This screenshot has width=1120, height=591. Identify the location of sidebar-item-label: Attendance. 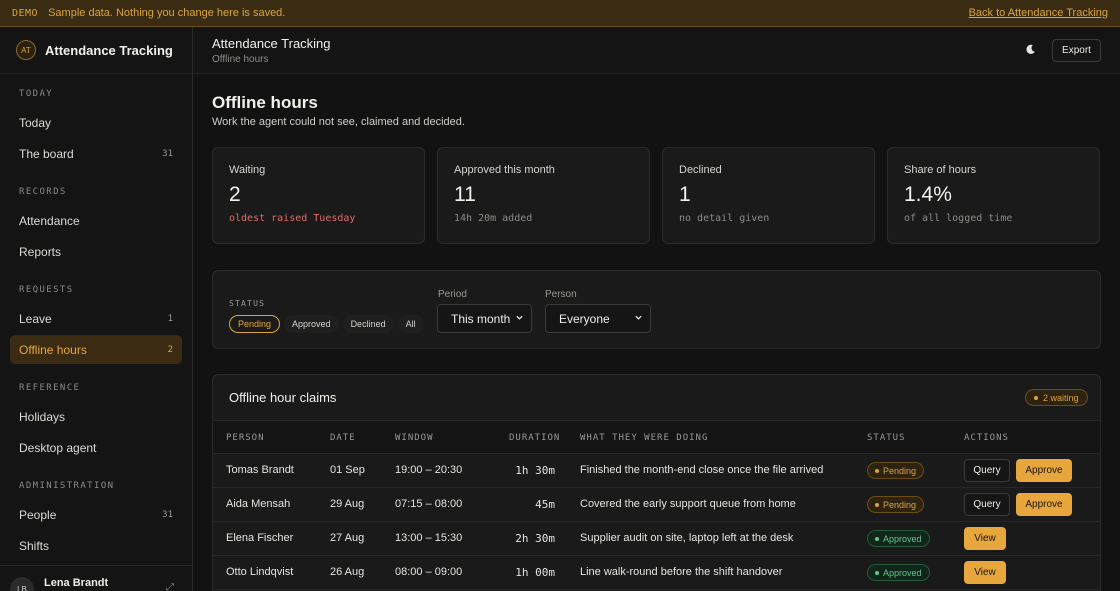
(49, 220).